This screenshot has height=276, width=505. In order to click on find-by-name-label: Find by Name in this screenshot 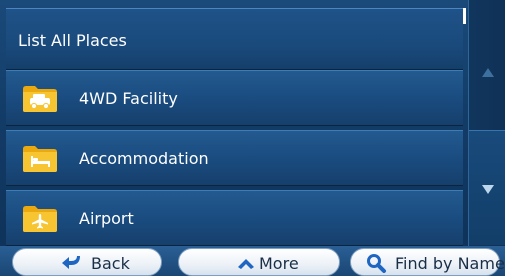, I will do `click(450, 263)`.